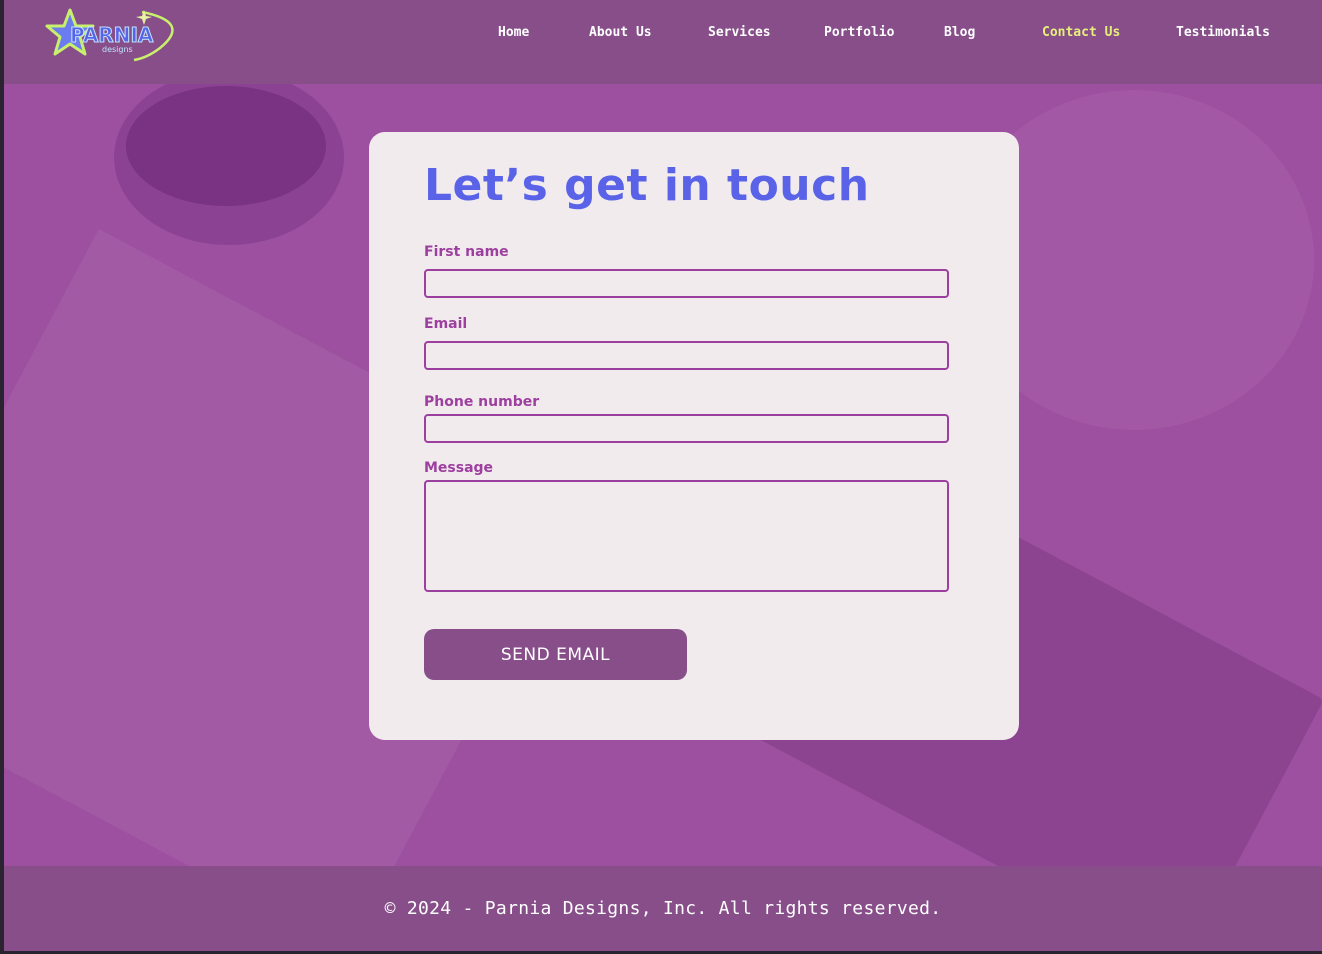 This screenshot has height=954, width=1322. What do you see at coordinates (555, 654) in the screenshot?
I see `send-email-button: SEND EMAIL` at bounding box center [555, 654].